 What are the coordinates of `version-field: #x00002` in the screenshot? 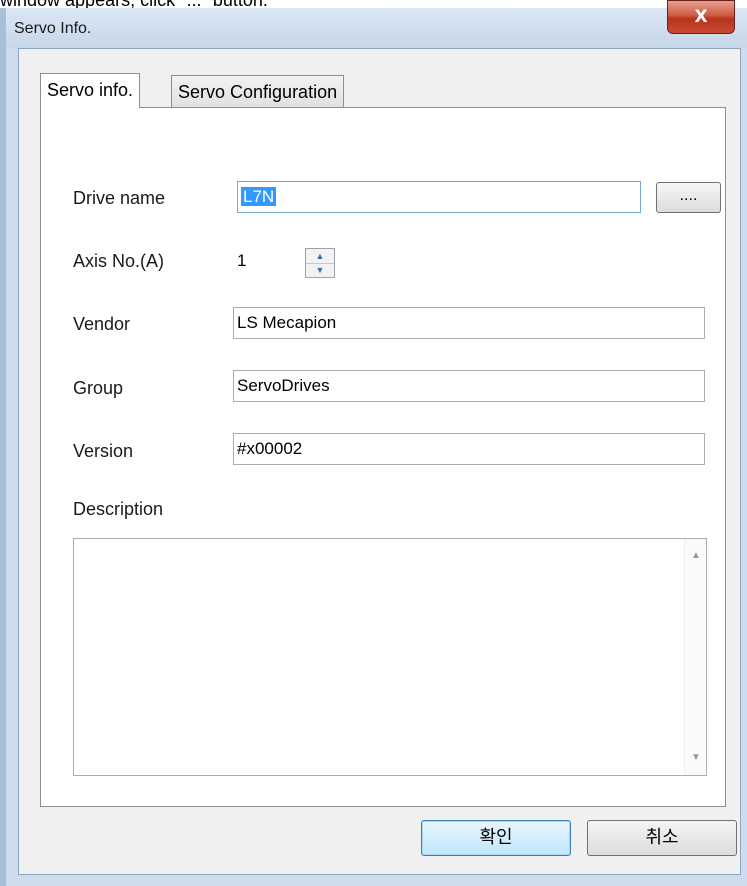 It's located at (469, 449).